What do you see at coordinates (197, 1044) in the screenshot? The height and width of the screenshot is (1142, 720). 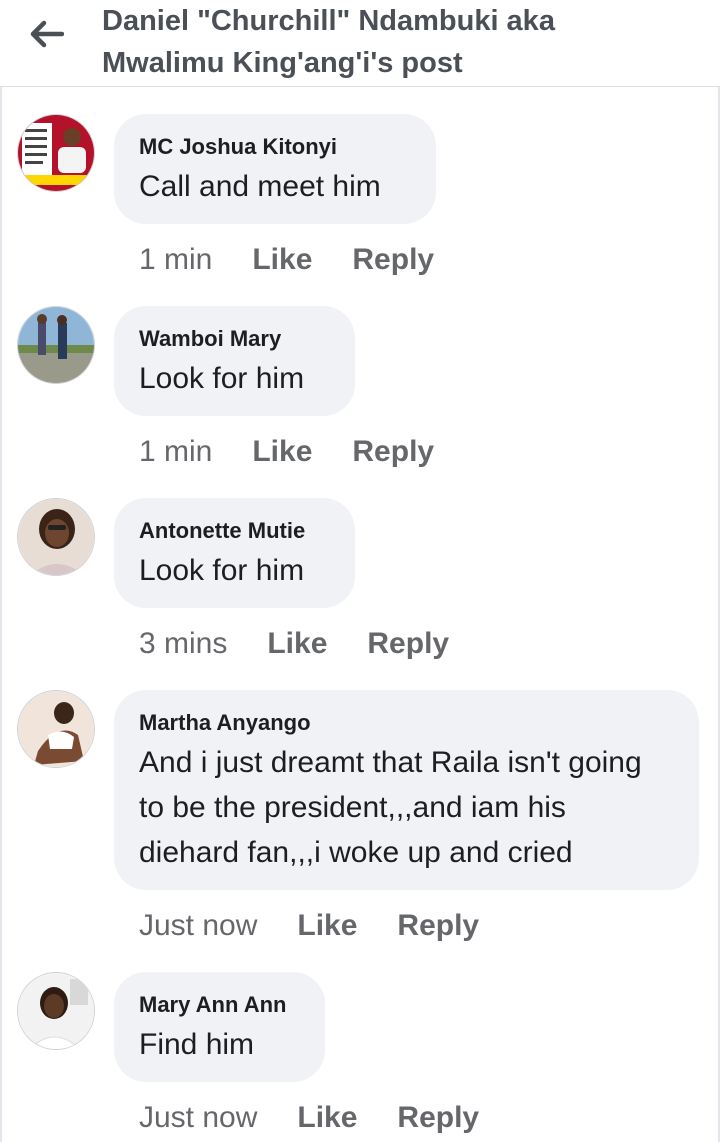 I see `comment-text: Find him` at bounding box center [197, 1044].